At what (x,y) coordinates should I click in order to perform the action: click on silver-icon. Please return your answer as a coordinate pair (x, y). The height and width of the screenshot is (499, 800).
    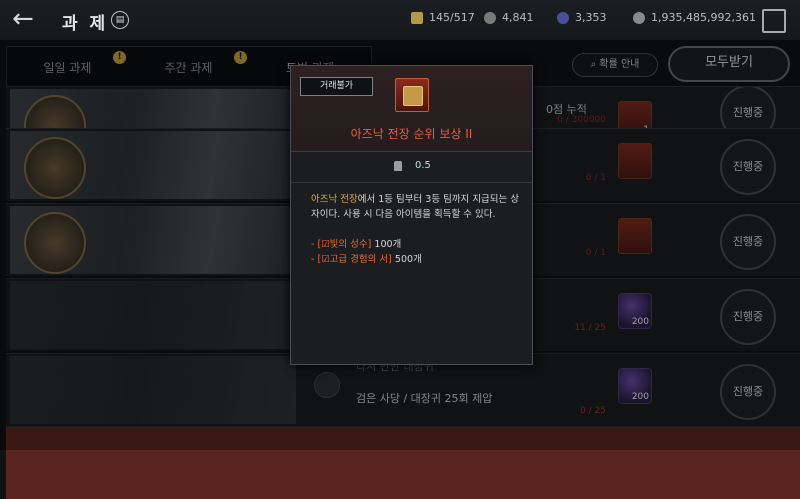
    Looking at the image, I should click on (490, 17).